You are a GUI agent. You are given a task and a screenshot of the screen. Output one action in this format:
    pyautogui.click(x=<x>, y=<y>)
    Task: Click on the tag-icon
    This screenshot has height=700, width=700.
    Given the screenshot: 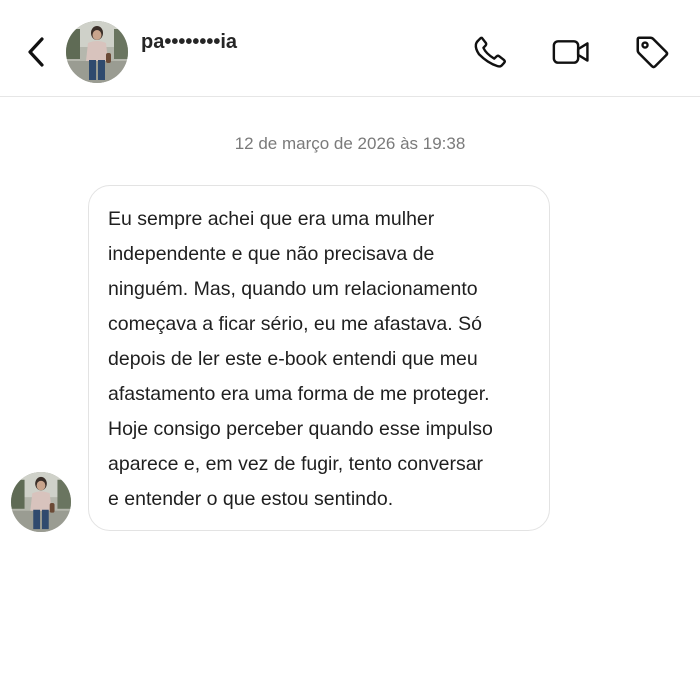 What is the action you would take?
    pyautogui.click(x=652, y=52)
    